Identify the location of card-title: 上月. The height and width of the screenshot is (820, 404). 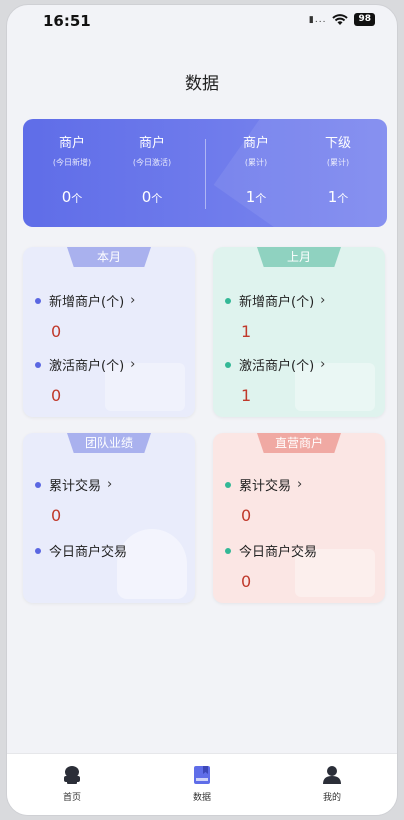
(299, 257).